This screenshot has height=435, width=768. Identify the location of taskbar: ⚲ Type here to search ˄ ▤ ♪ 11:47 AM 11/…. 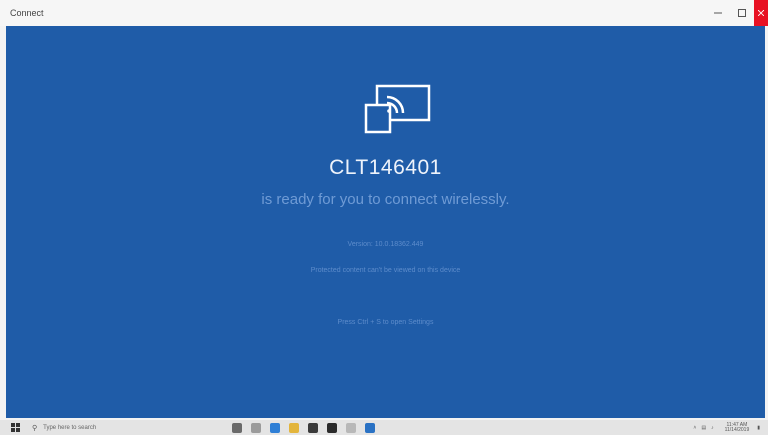
(384, 427).